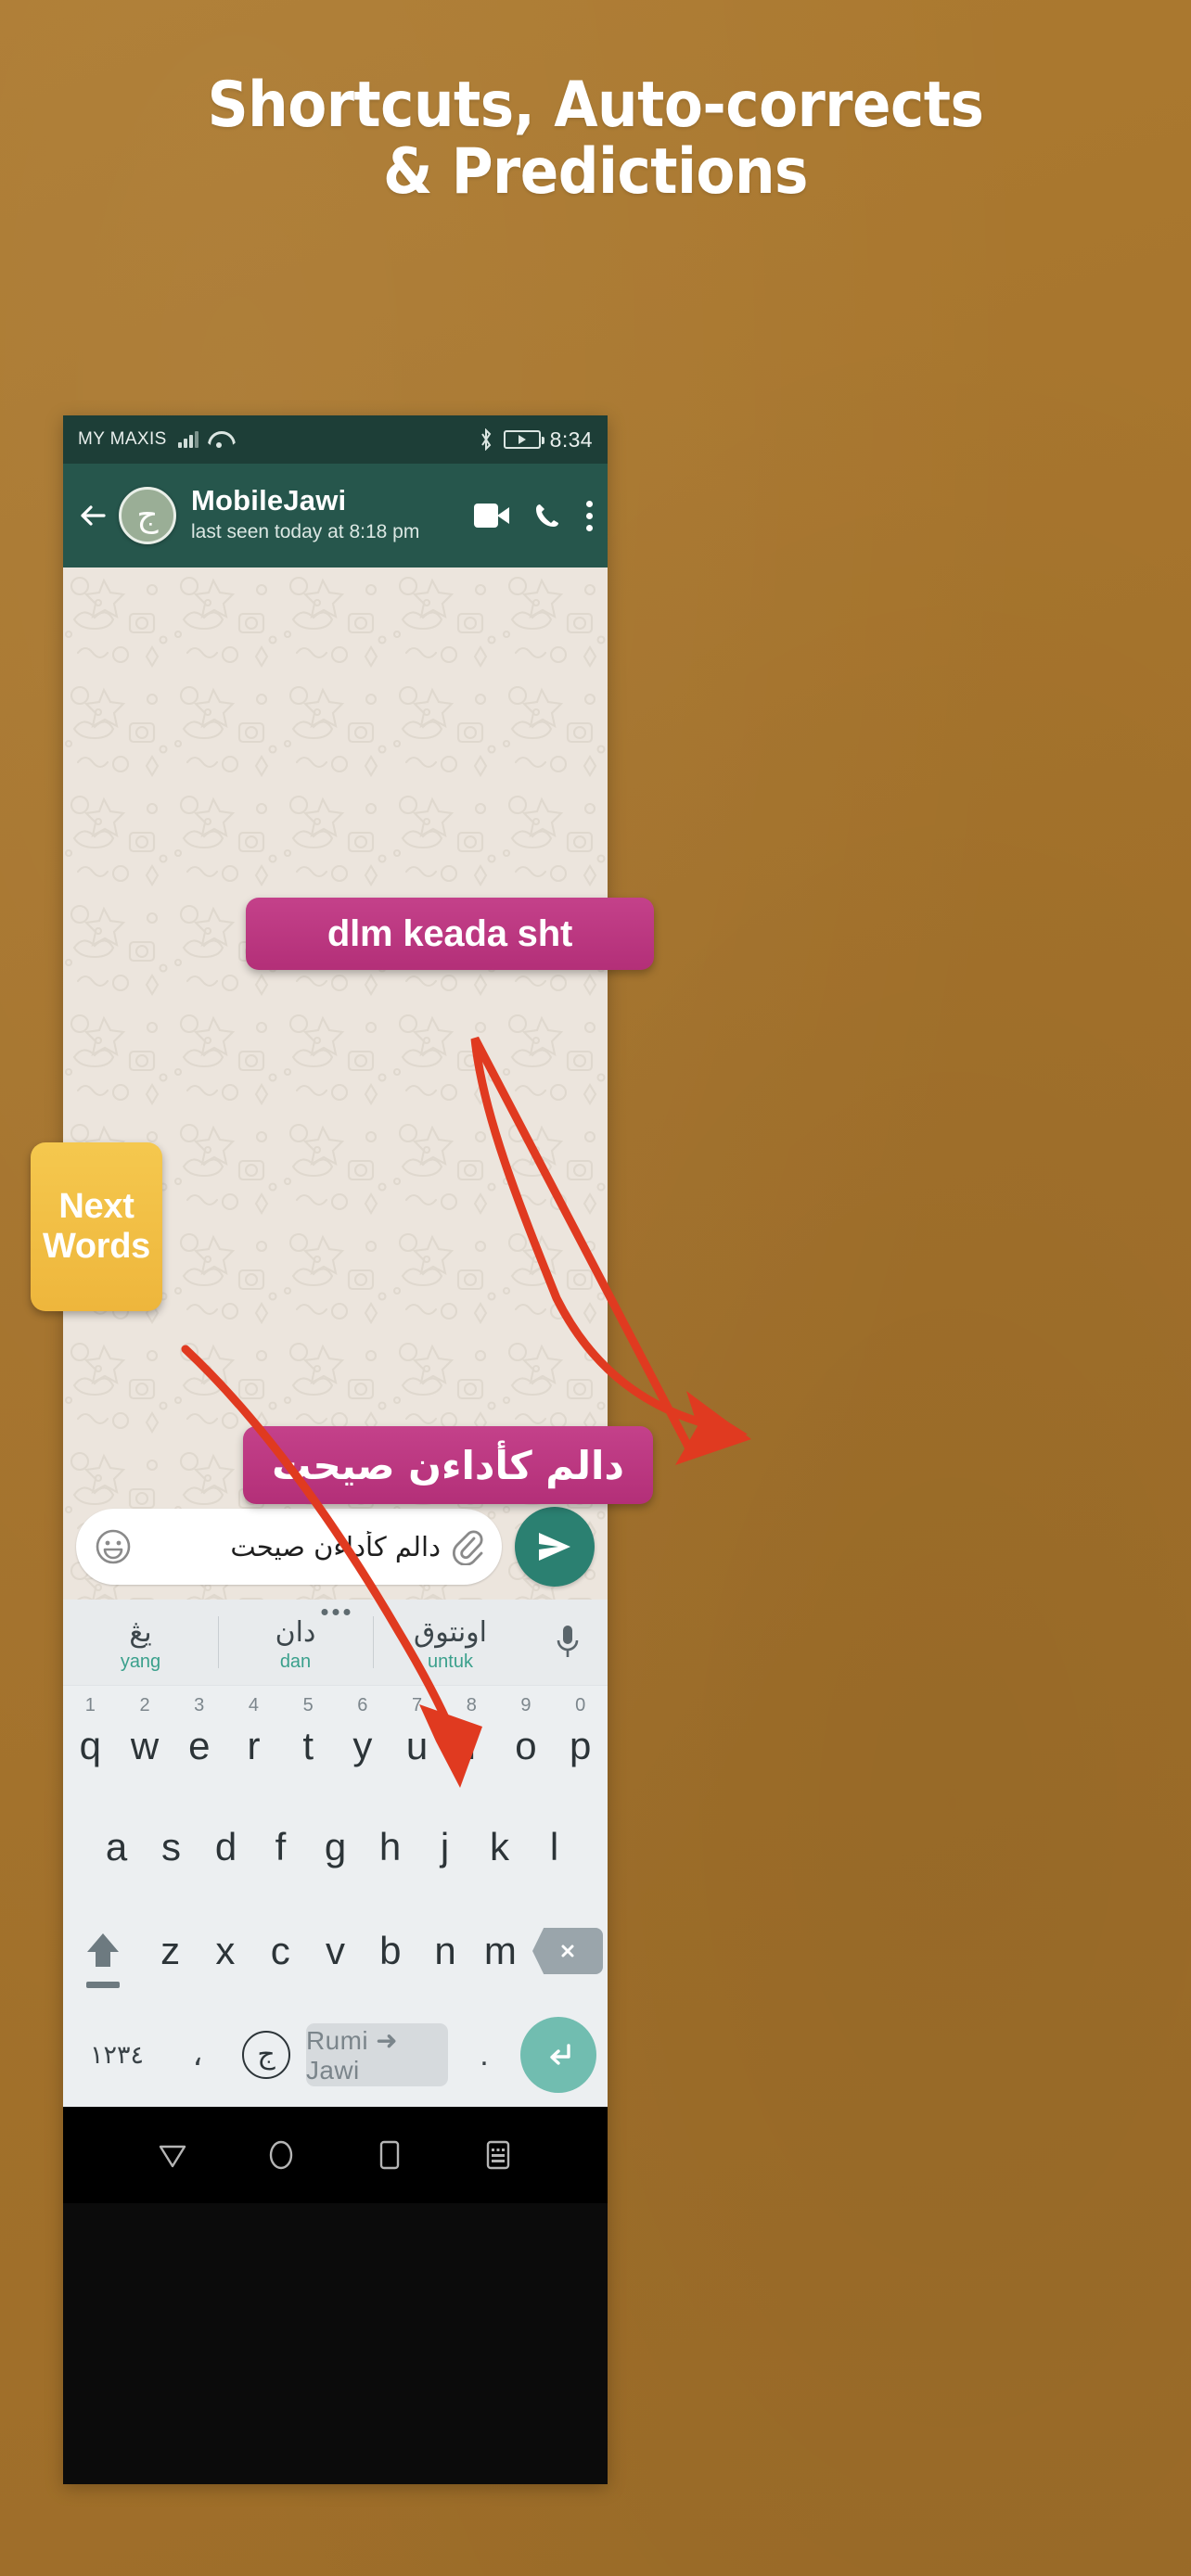  I want to click on prediction-item-3: اونتوق untuk, so click(450, 1642).